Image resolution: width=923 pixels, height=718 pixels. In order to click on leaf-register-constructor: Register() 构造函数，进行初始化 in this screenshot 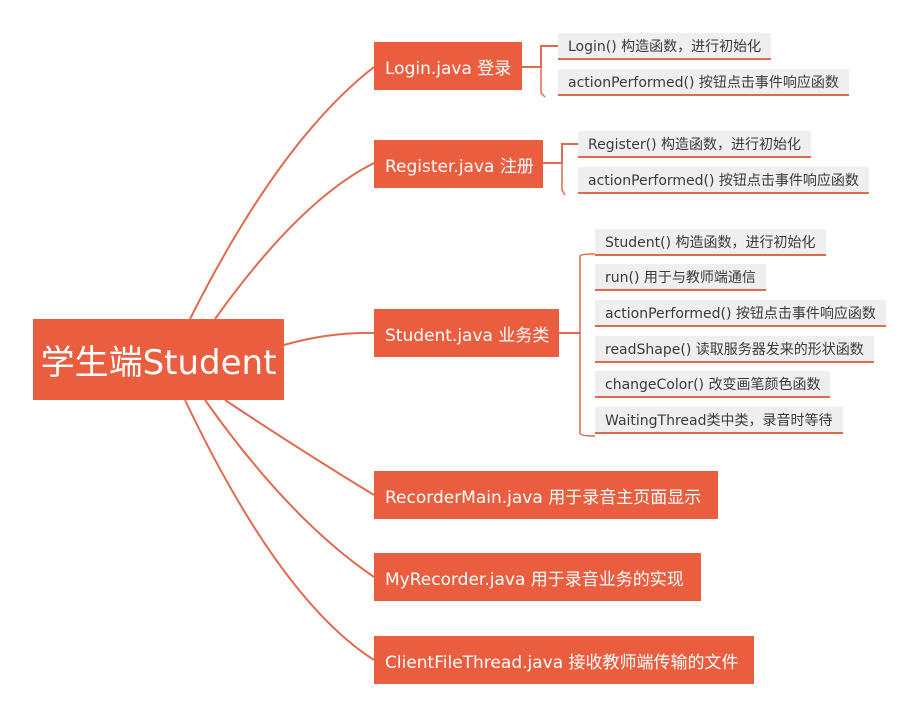, I will do `click(695, 144)`.